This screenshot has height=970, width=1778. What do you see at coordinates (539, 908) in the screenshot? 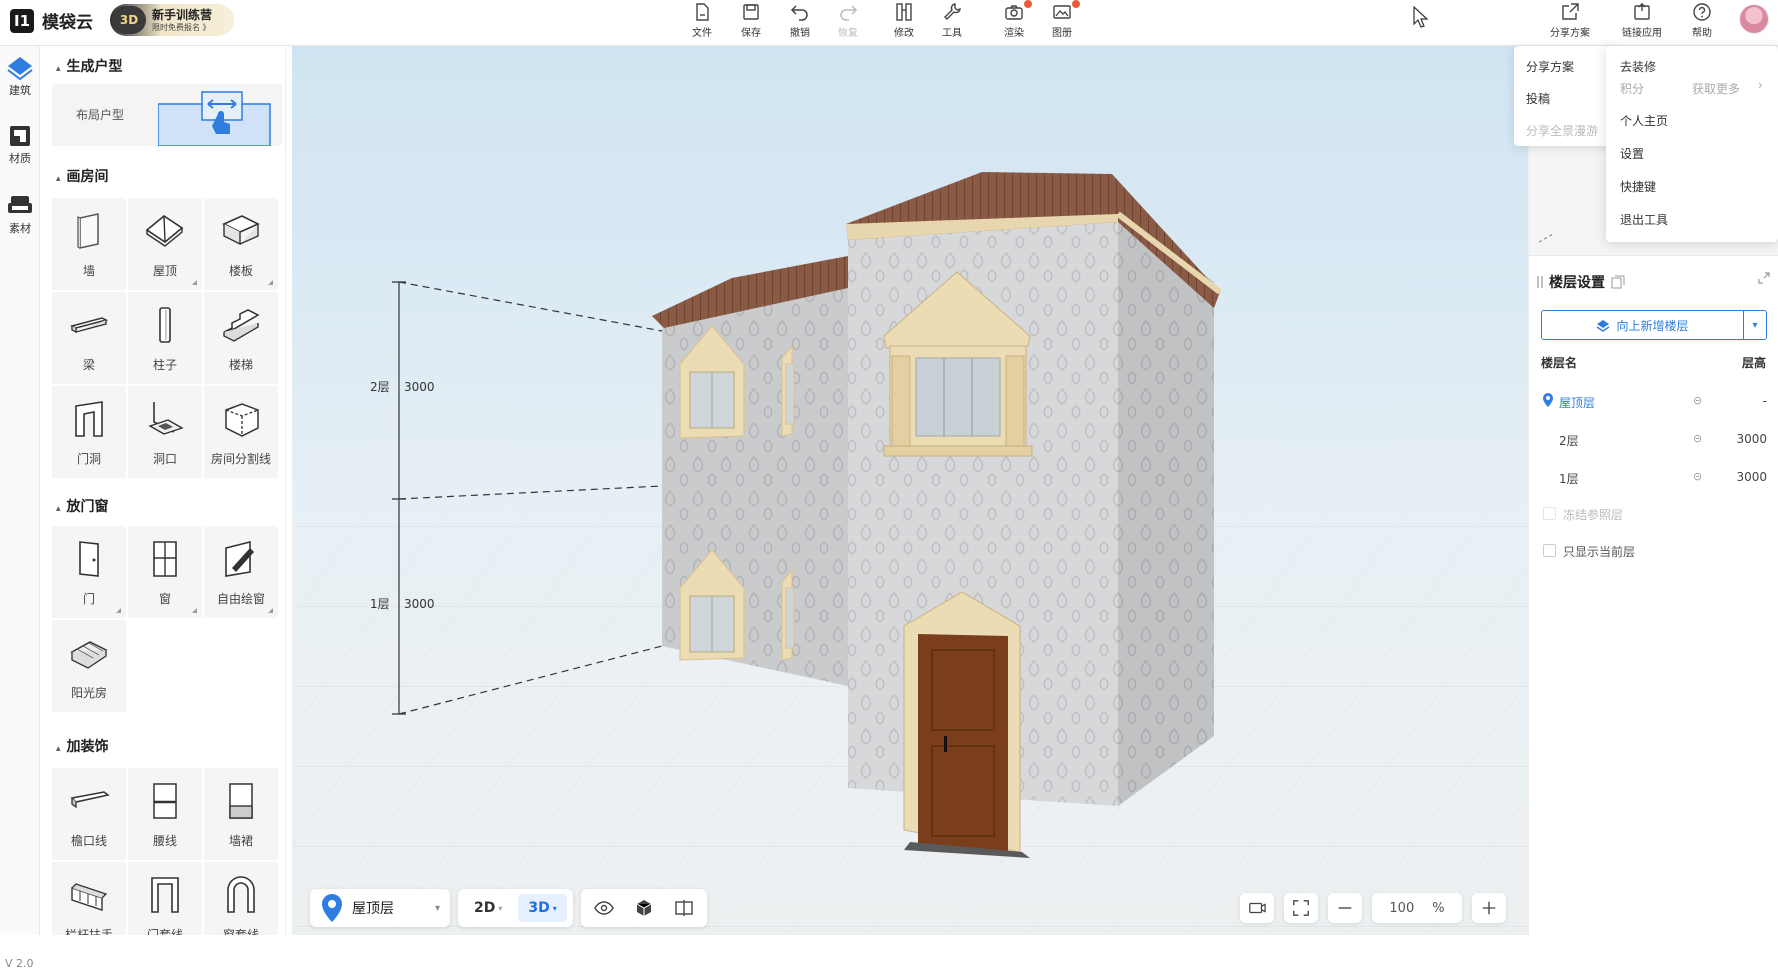
I see `mode-3d-label: 3D` at bounding box center [539, 908].